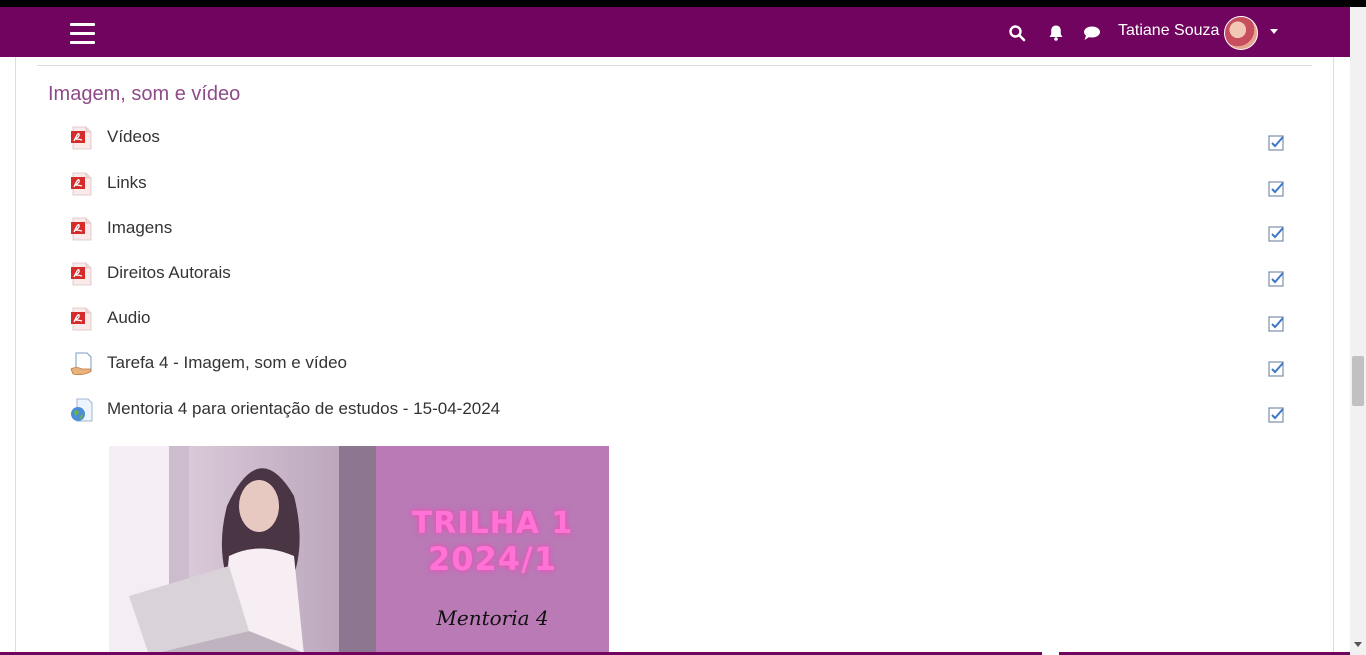 The image size is (1366, 655). Describe the element at coordinates (227, 363) in the screenshot. I see `activity-link: Tarefa 4 - Imagem, som e vídeo` at that location.